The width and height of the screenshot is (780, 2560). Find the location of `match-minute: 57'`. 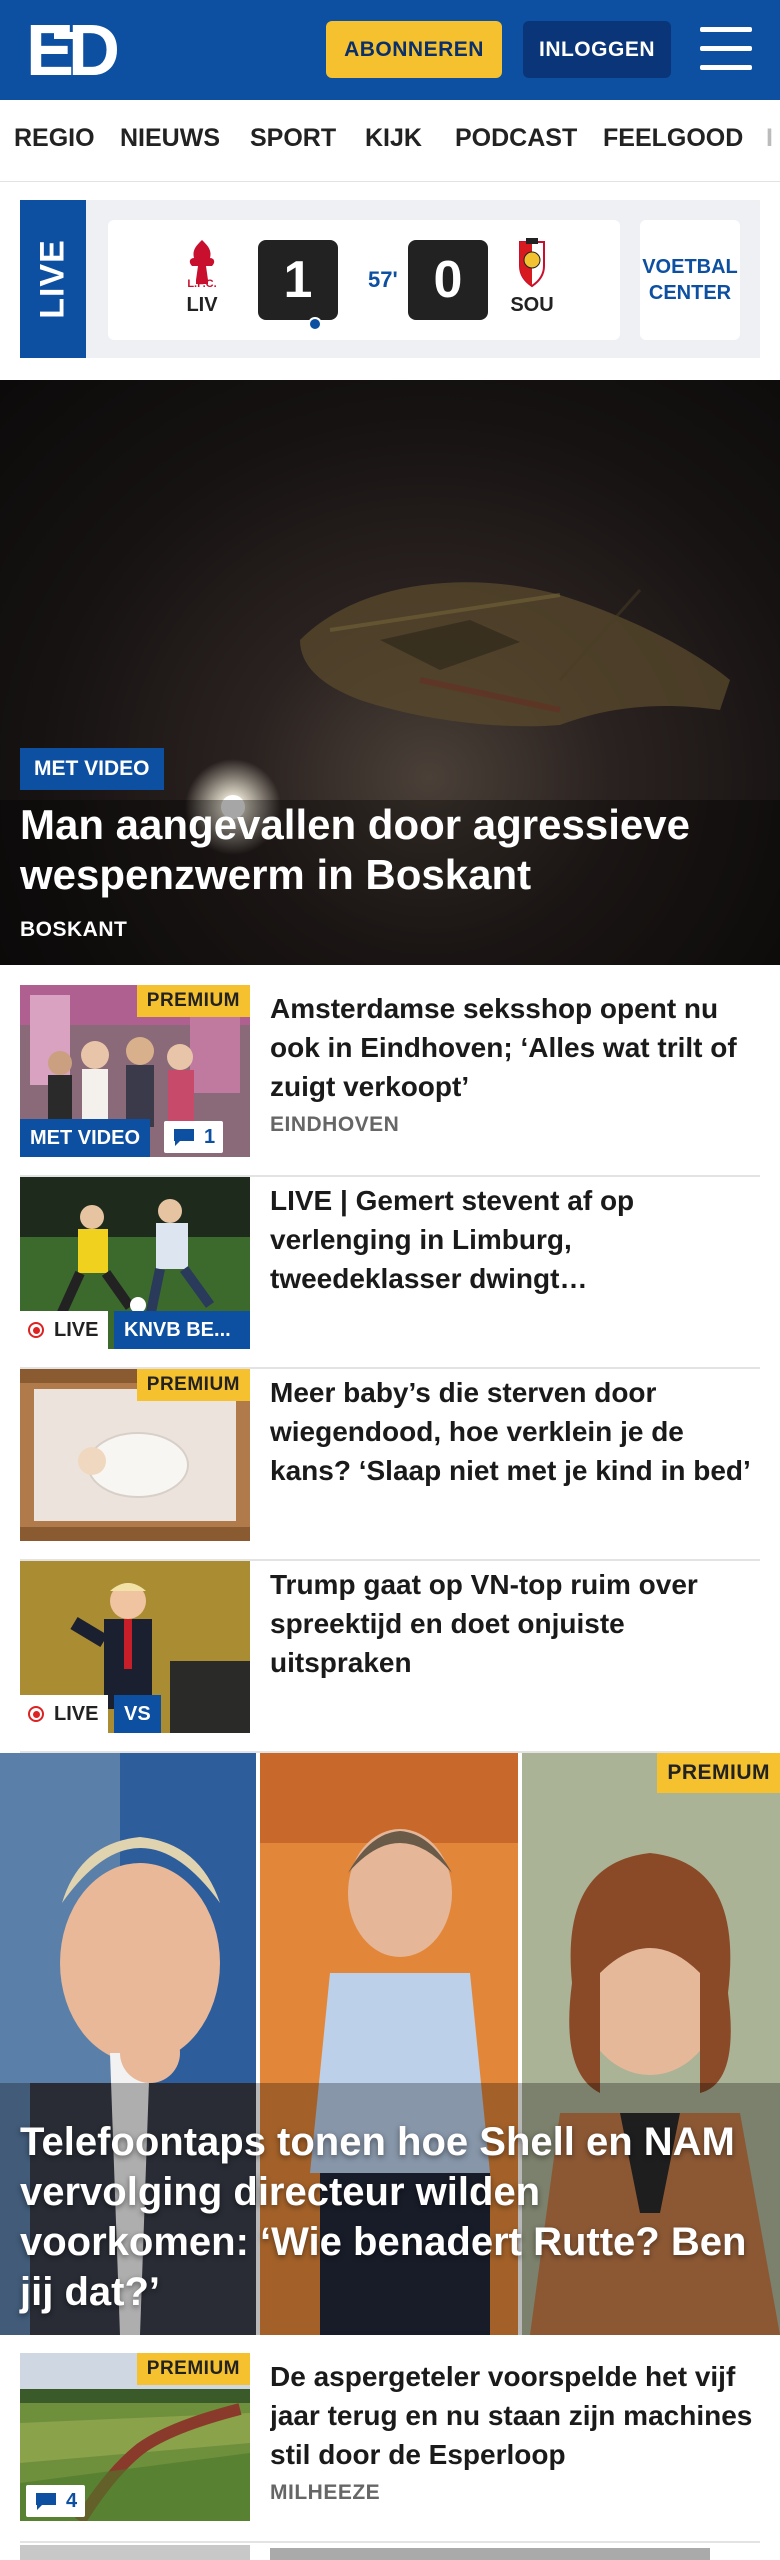

match-minute: 57' is located at coordinates (383, 279).